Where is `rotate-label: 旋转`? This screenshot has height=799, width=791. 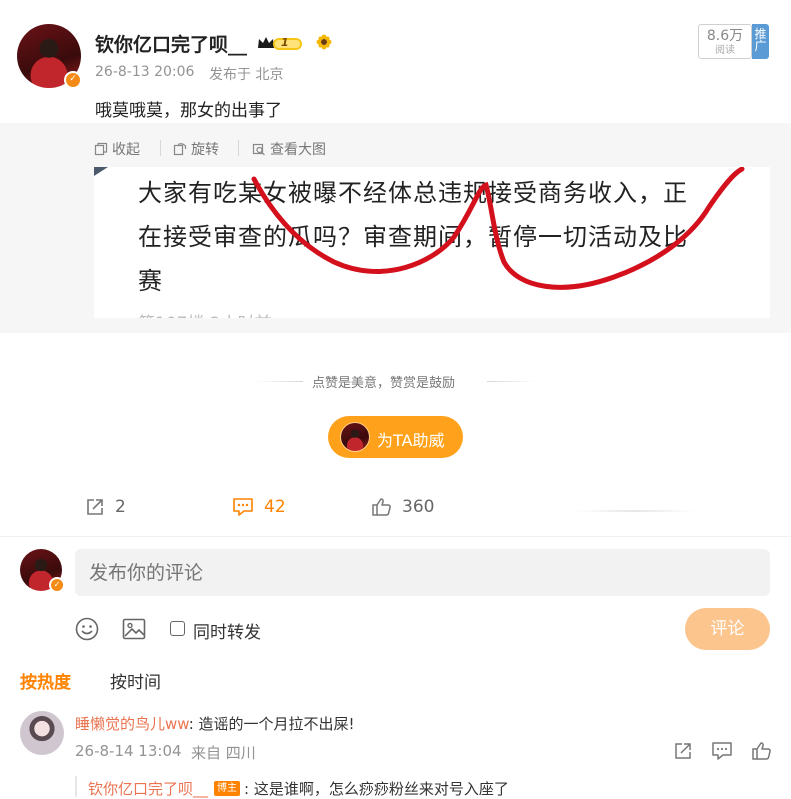
rotate-label: 旋转 is located at coordinates (205, 150).